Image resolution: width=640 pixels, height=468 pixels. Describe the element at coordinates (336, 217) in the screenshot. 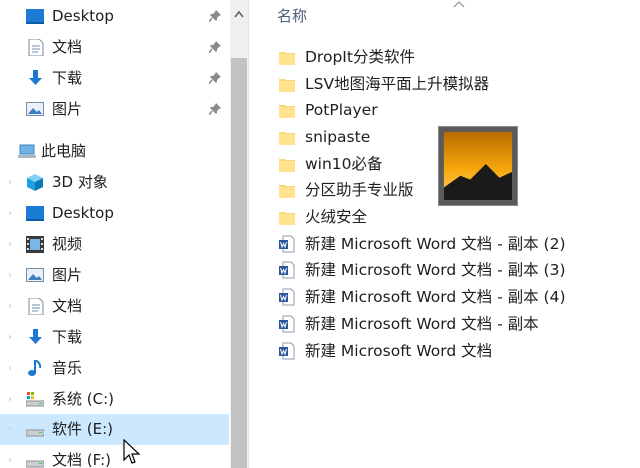

I see `file-name: 火绒安全` at that location.